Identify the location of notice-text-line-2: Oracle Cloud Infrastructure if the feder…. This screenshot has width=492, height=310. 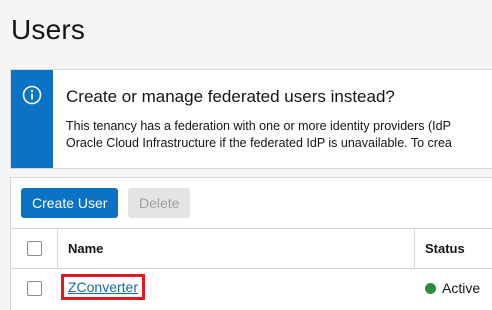
(259, 143).